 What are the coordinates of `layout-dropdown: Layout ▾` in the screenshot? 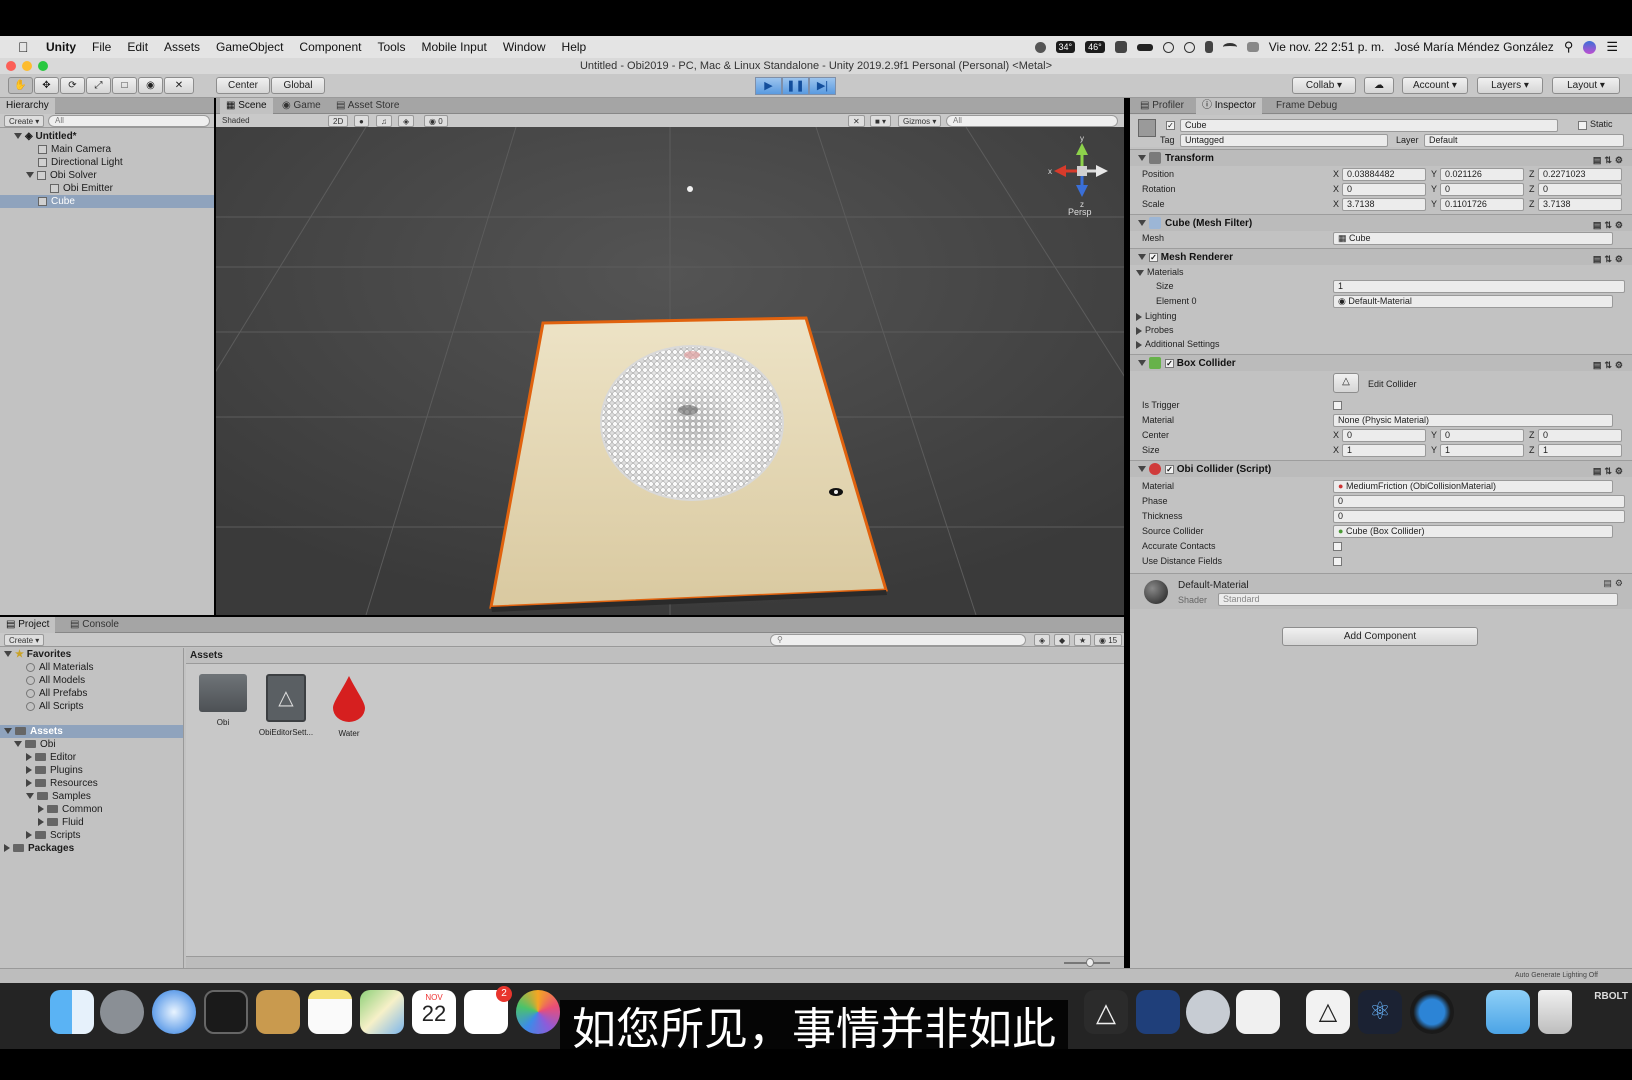 It's located at (1586, 85).